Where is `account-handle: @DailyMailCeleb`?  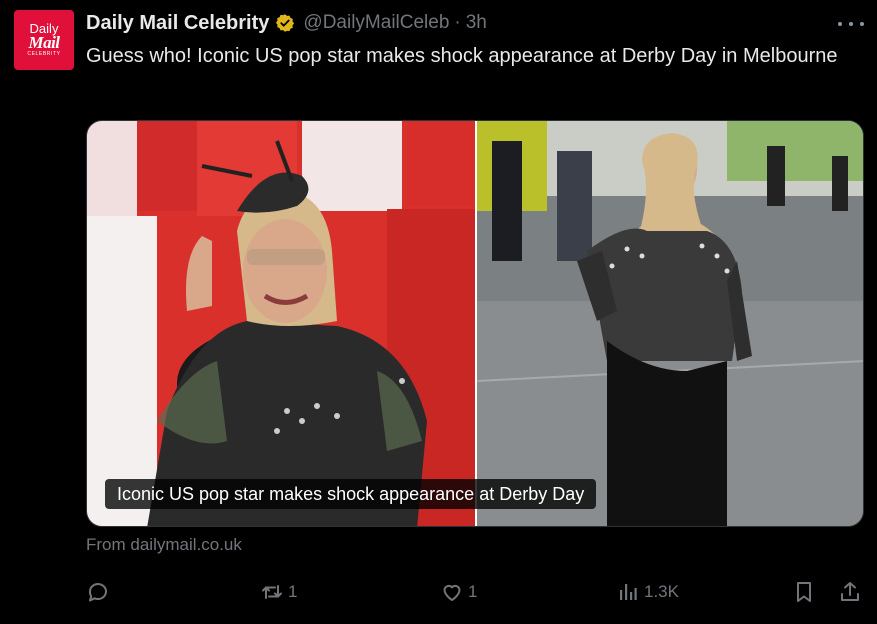
account-handle: @DailyMailCeleb is located at coordinates (376, 23).